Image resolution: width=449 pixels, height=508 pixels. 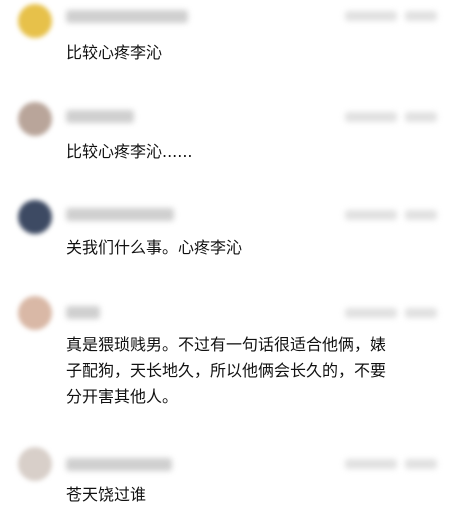 What do you see at coordinates (106, 494) in the screenshot?
I see `comment-text: 苍天饶过谁` at bounding box center [106, 494].